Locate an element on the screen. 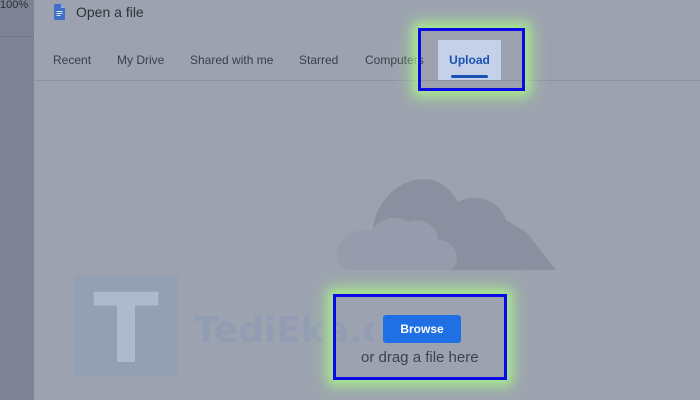  dialog-header: Open a file is located at coordinates (99, 12).